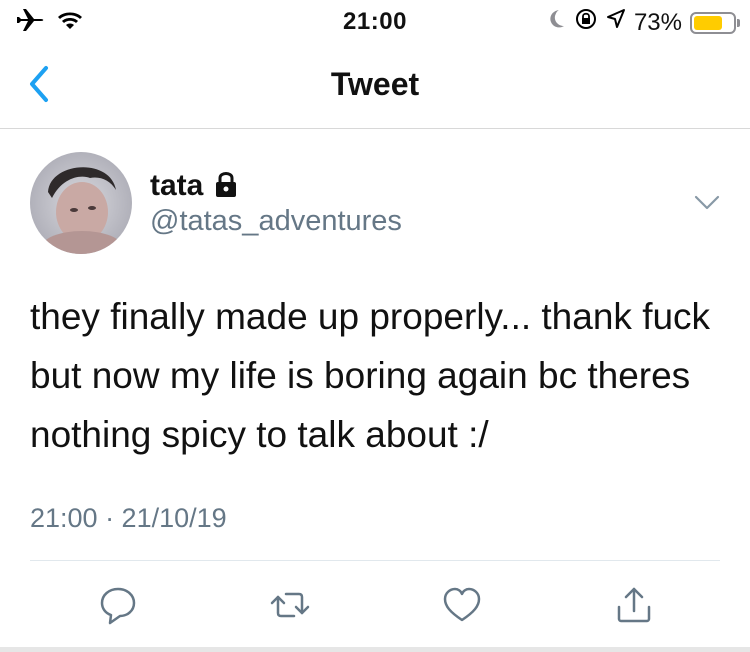  Describe the element at coordinates (290, 605) in the screenshot. I see `retweet-icon` at that location.